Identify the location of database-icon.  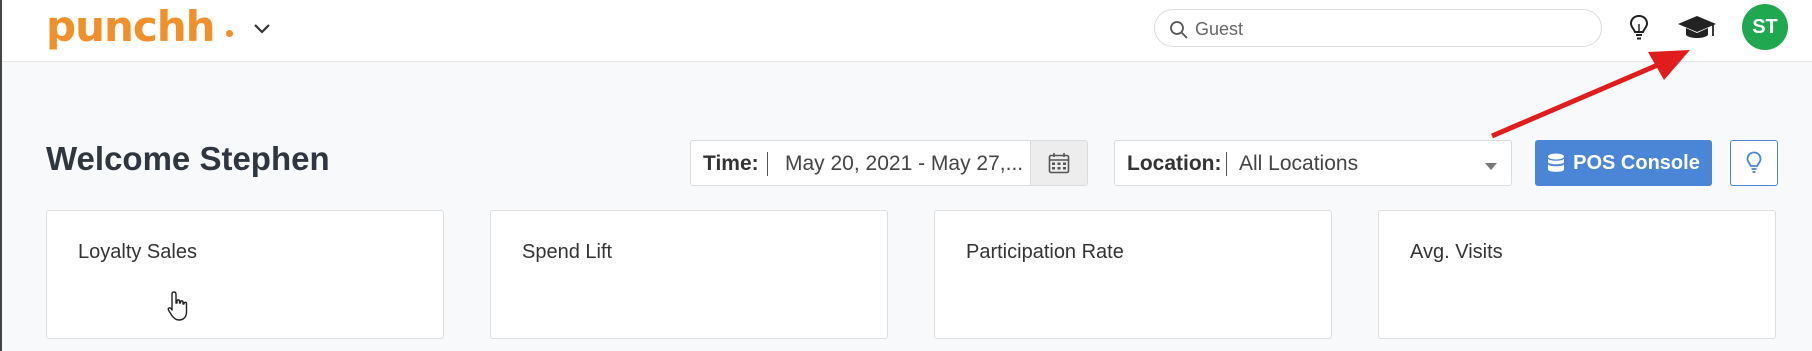
(1556, 162).